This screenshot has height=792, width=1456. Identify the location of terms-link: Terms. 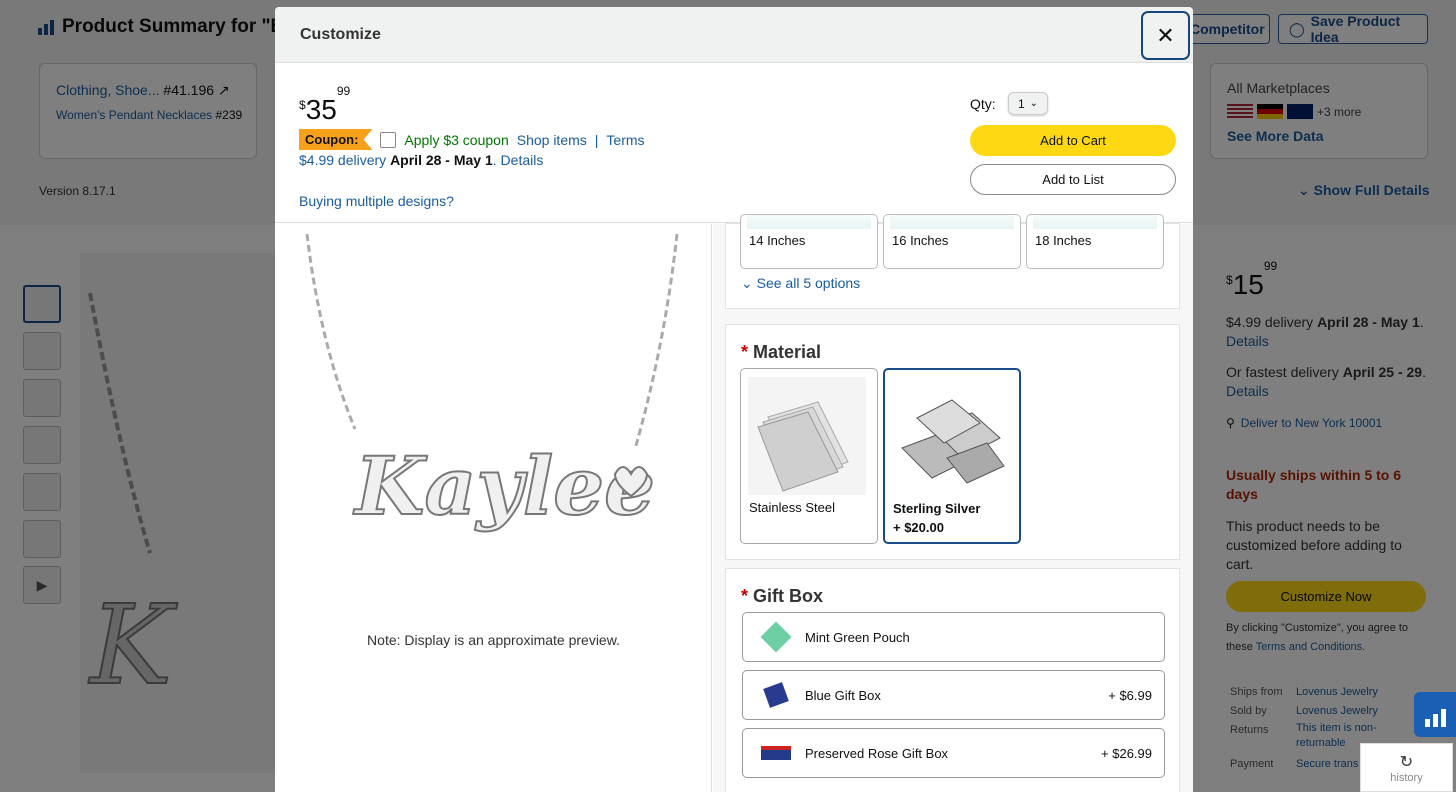
(625, 140).